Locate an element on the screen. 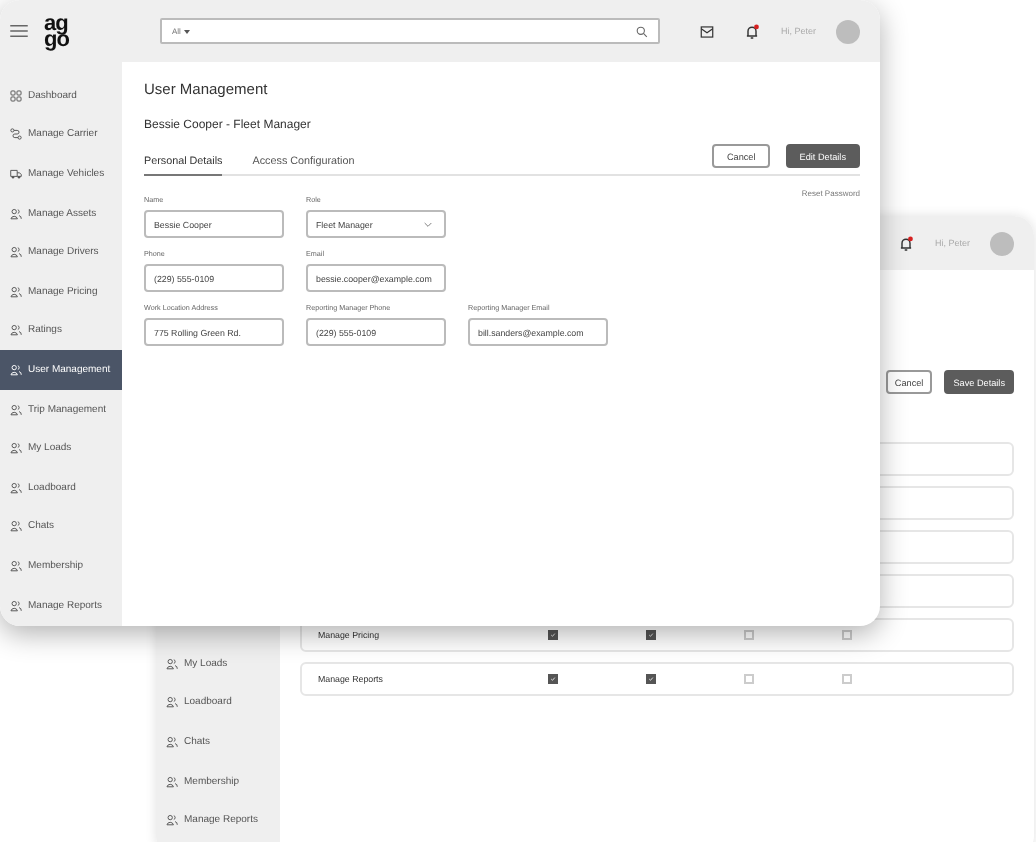 The height and width of the screenshot is (842, 1036). caret-icon is located at coordinates (187, 31).